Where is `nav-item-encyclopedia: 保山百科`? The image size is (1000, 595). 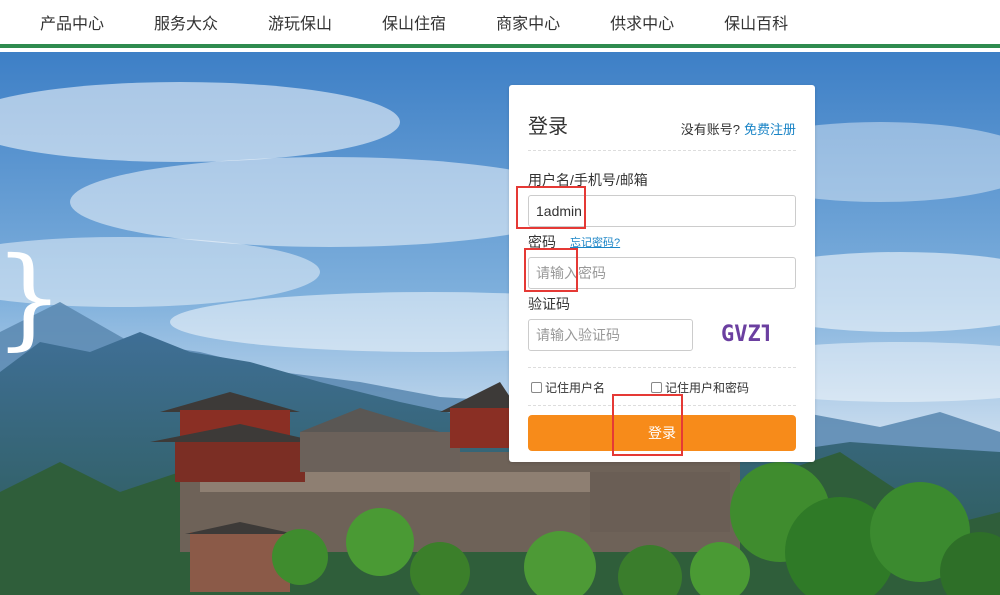 nav-item-encyclopedia: 保山百科 is located at coordinates (756, 22).